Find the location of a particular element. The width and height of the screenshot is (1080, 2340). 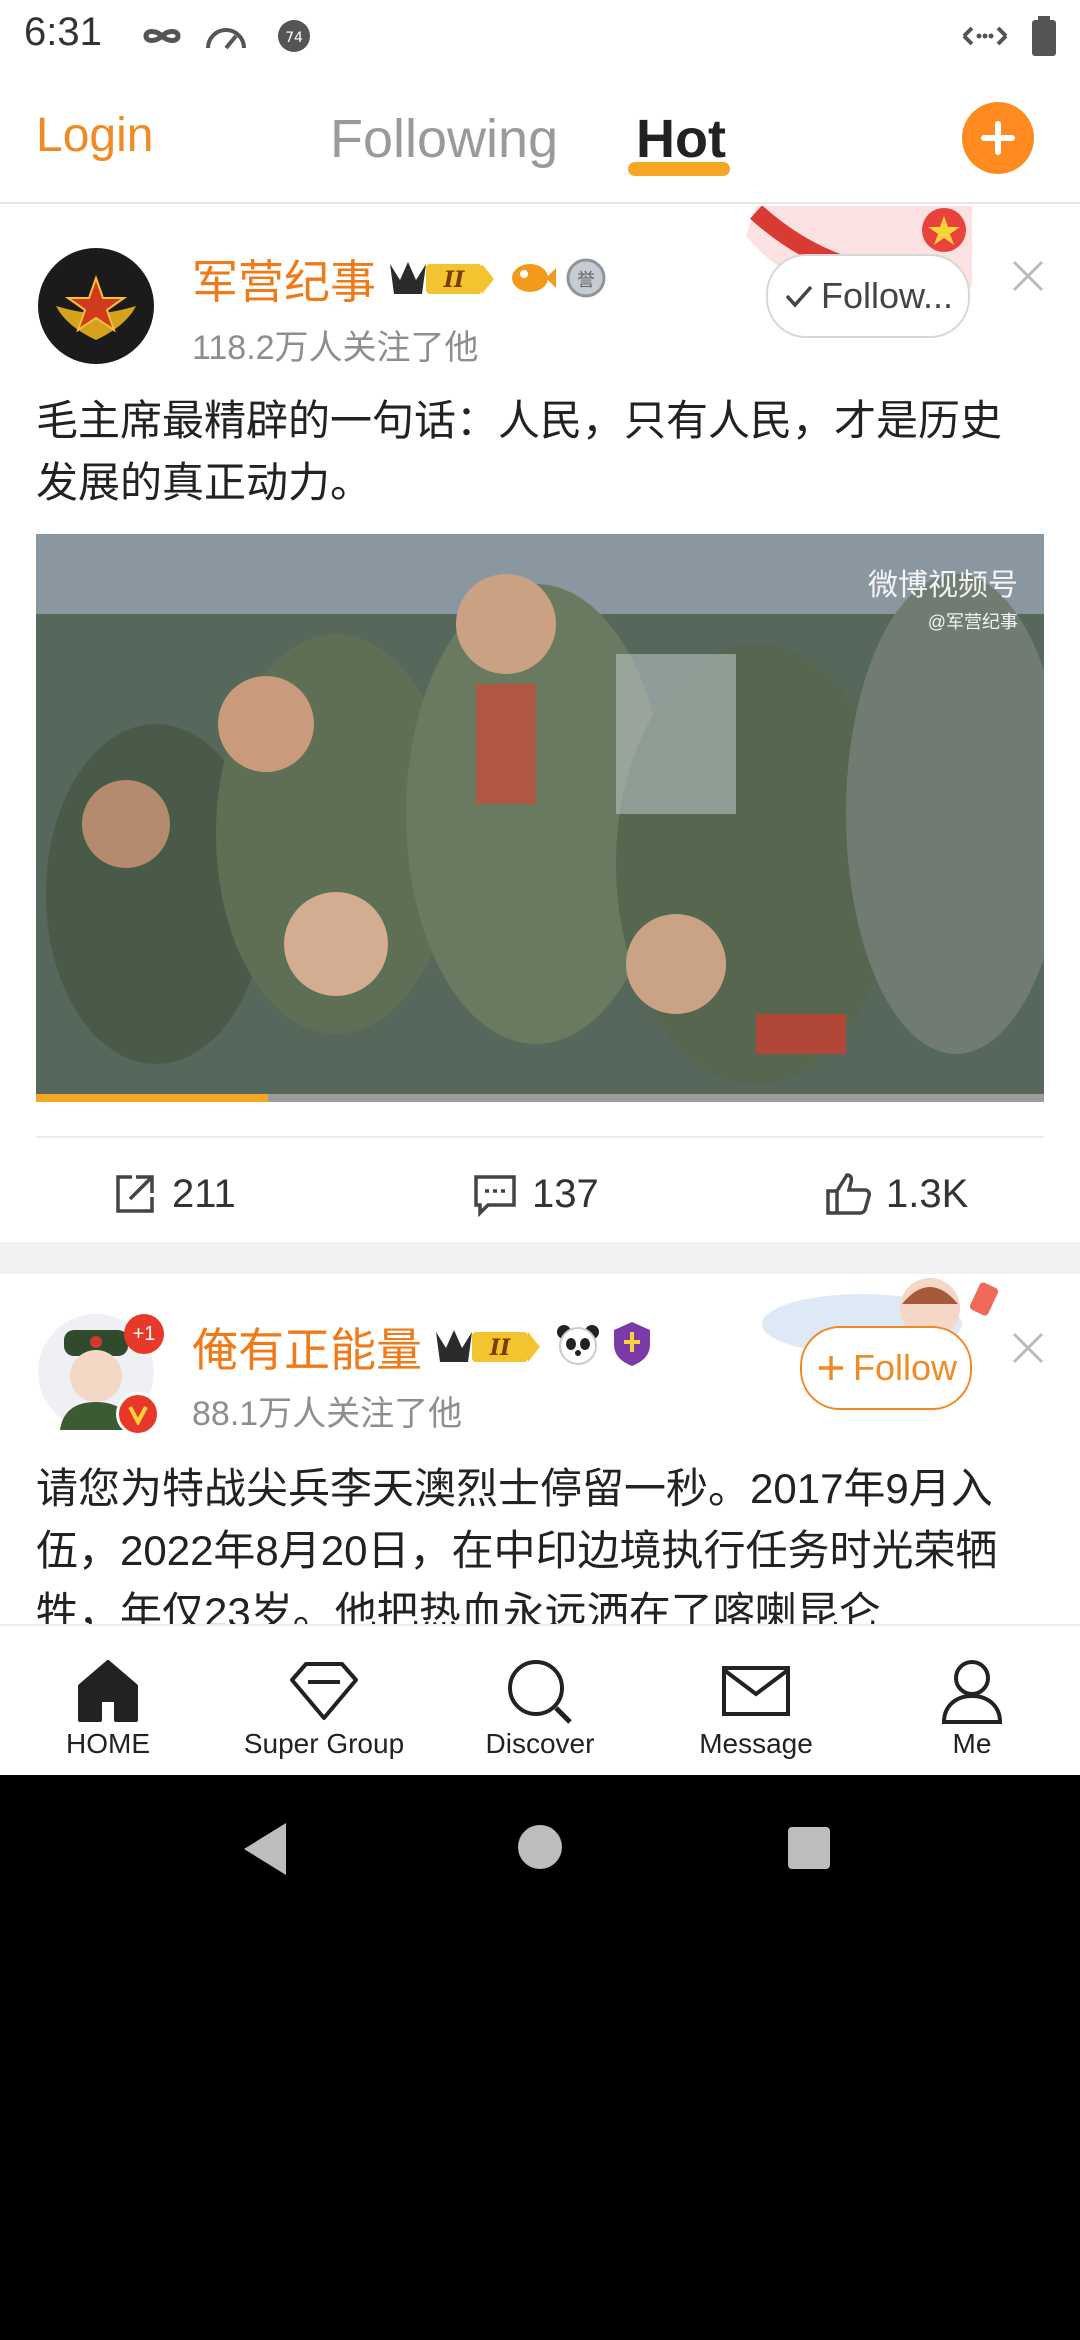

army-emblem-icon is located at coordinates (96, 307).